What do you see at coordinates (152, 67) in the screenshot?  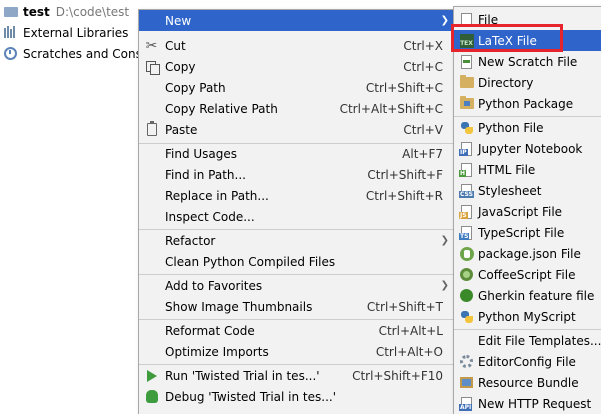 I see `copy-icon` at bounding box center [152, 67].